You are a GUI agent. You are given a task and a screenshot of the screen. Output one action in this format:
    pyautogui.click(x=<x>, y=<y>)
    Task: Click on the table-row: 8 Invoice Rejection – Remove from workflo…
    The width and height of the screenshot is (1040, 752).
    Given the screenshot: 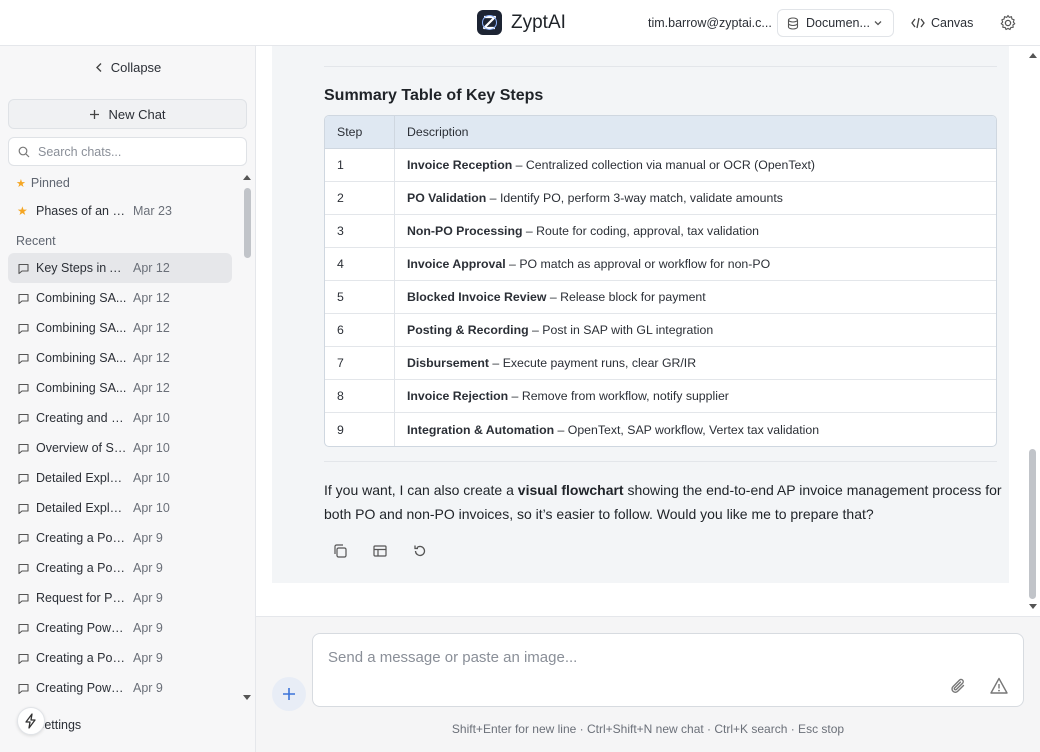 What is the action you would take?
    pyautogui.click(x=660, y=396)
    